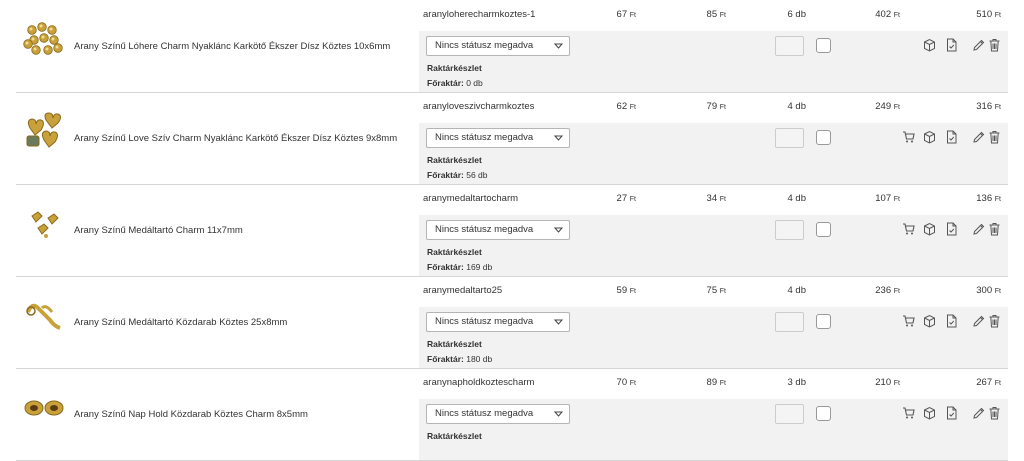  Describe the element at coordinates (887, 198) in the screenshot. I see `net-total: 107 Ft` at that location.